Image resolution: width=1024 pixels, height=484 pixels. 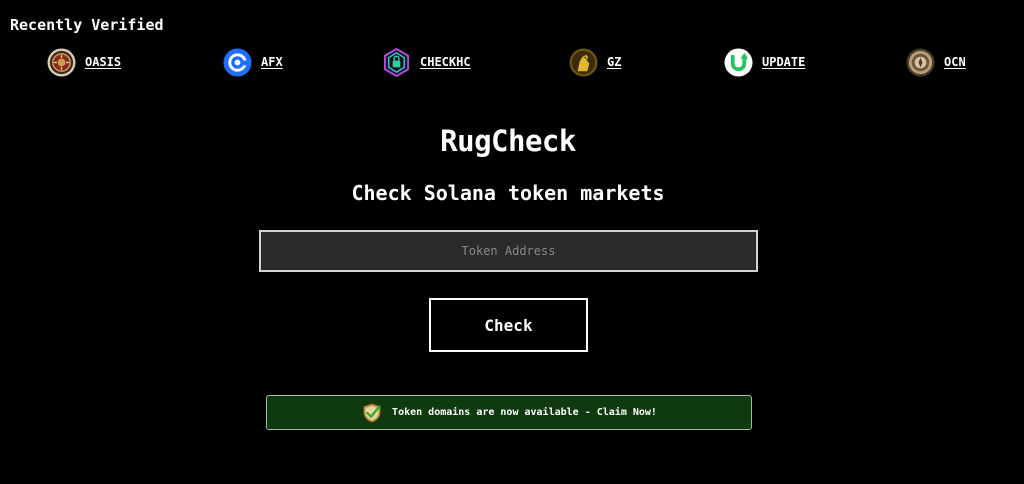 I want to click on page-subtitle: Check Solana token markets, so click(x=508, y=193).